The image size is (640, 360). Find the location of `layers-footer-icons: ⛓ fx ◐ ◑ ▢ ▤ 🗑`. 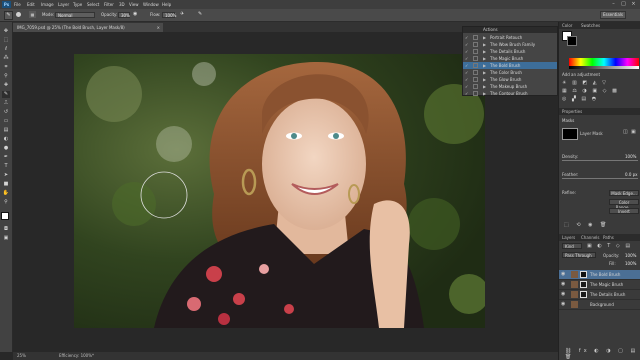

layers-footer-icons: ⛓ fx ◐ ◑ ▢ ▤ 🗑 is located at coordinates (602, 354).